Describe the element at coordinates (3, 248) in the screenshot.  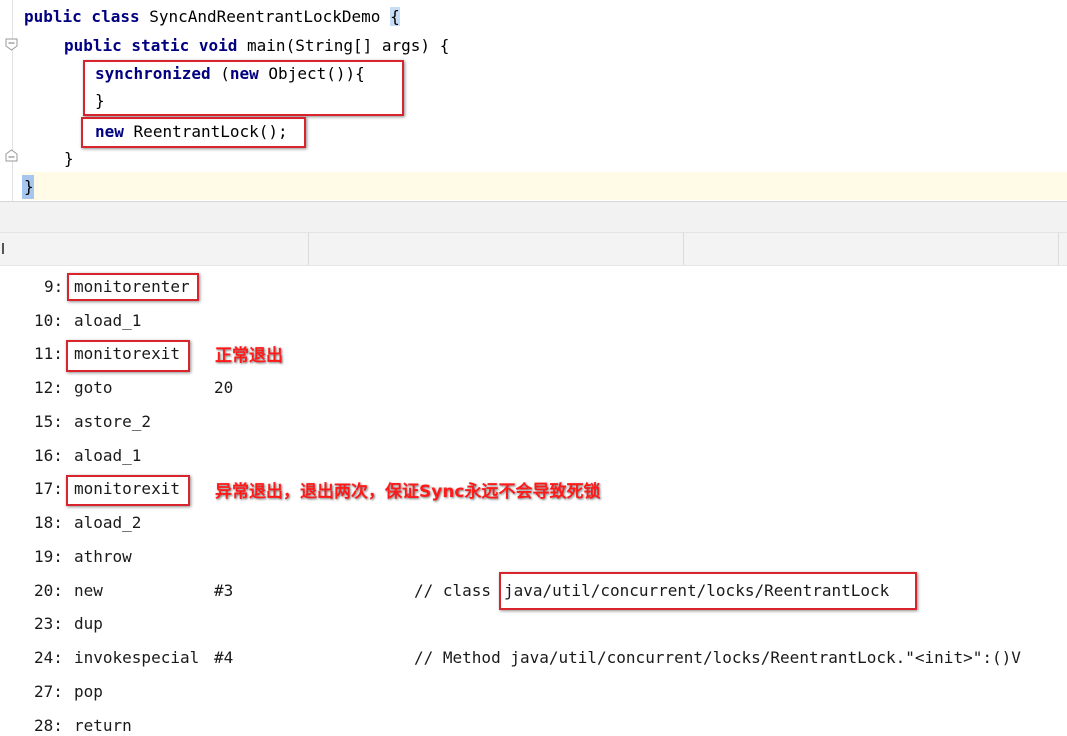
I see `header-marker` at that location.